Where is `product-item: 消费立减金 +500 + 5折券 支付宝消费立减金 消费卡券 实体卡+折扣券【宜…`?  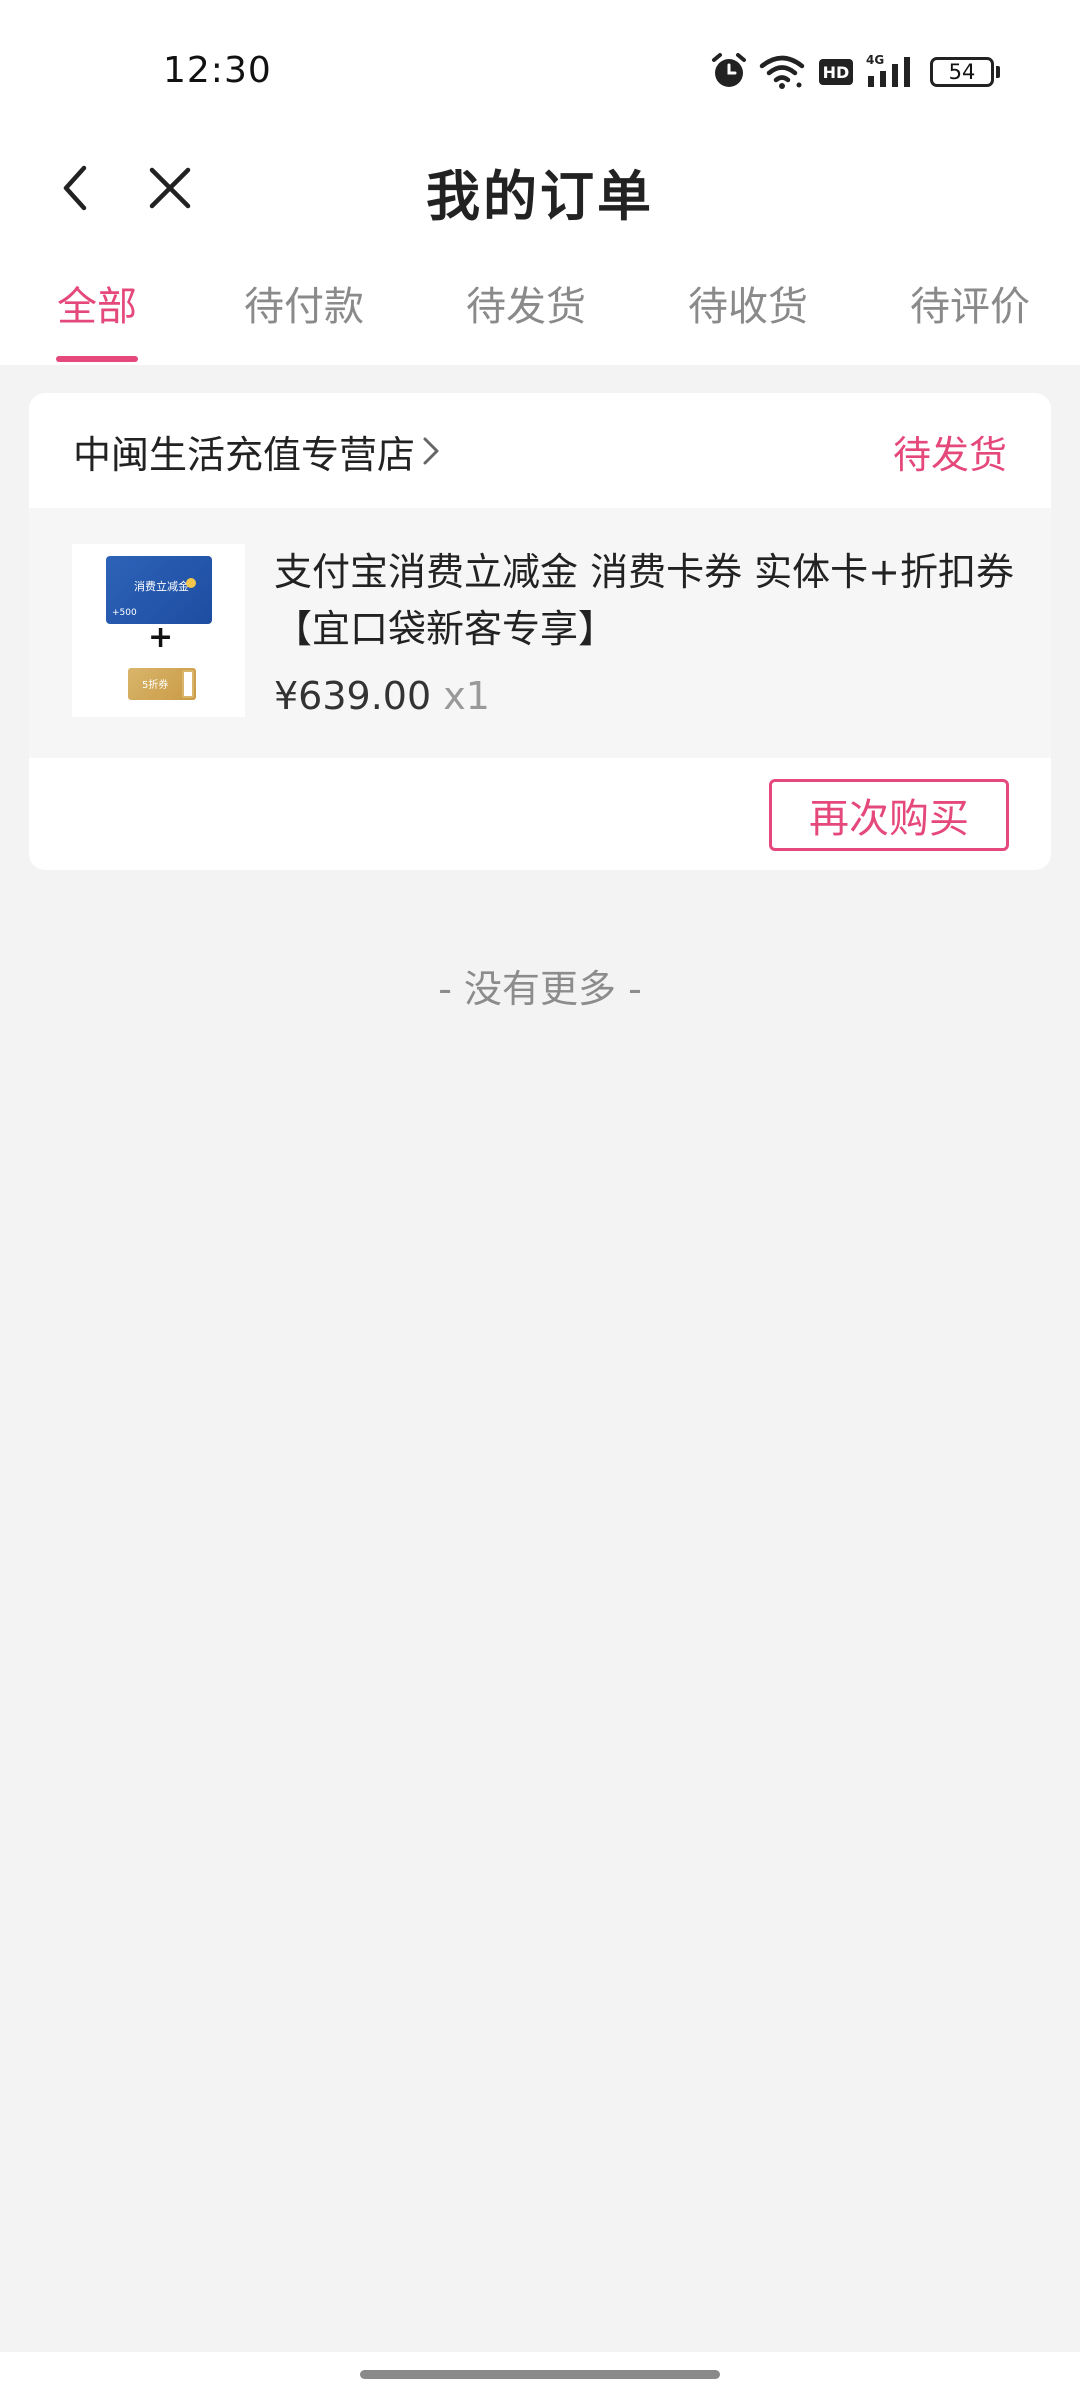 product-item: 消费立减金 +500 + 5折券 支付宝消费立减金 消费卡券 实体卡+折扣券【宜… is located at coordinates (540, 633).